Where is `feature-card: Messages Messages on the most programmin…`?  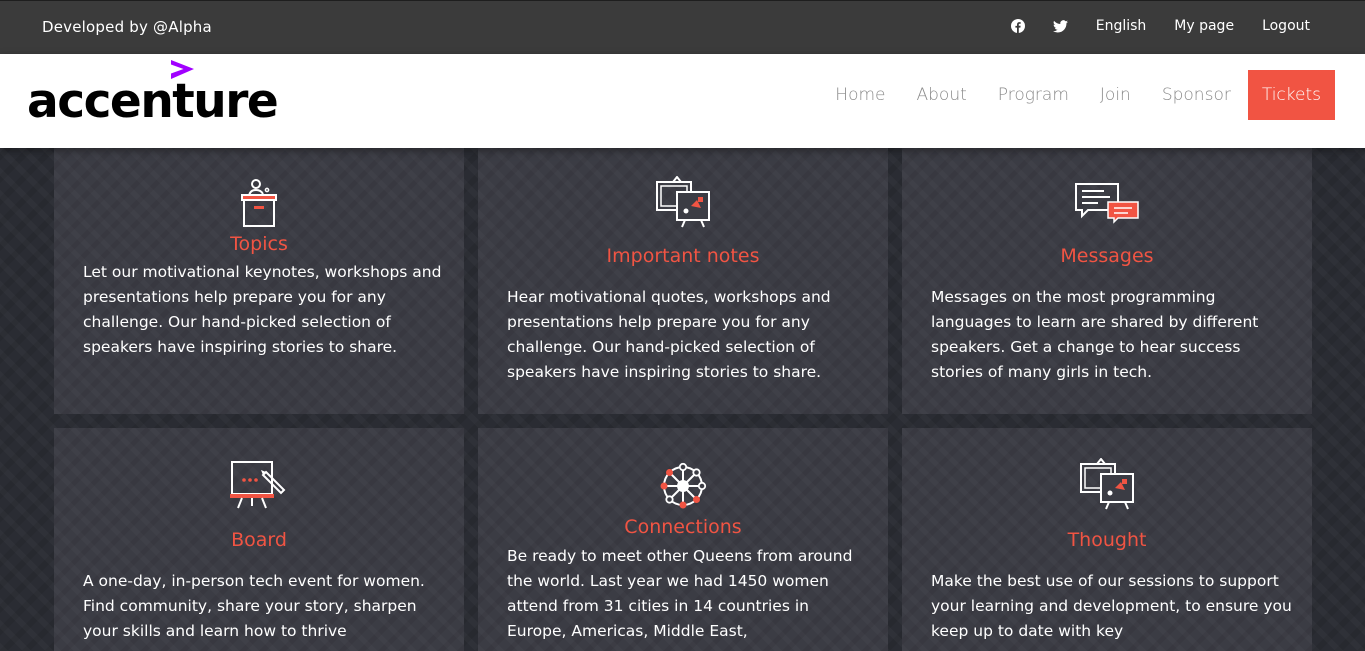 feature-card: Messages Messages on the most programmin… is located at coordinates (1107, 281).